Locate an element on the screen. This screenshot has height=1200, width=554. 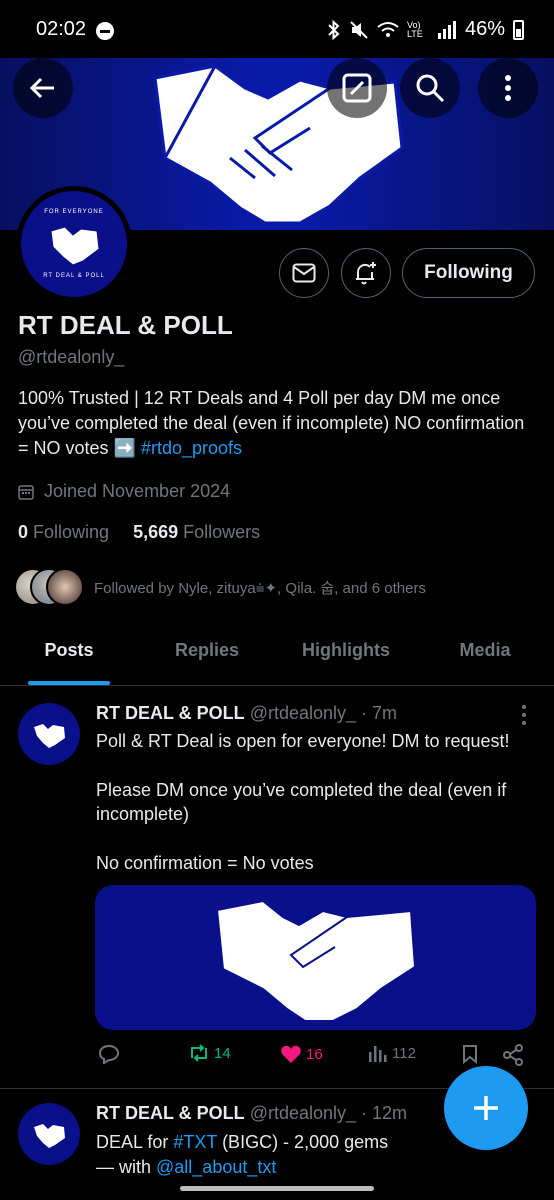
reply-icon is located at coordinates (109, 1054).